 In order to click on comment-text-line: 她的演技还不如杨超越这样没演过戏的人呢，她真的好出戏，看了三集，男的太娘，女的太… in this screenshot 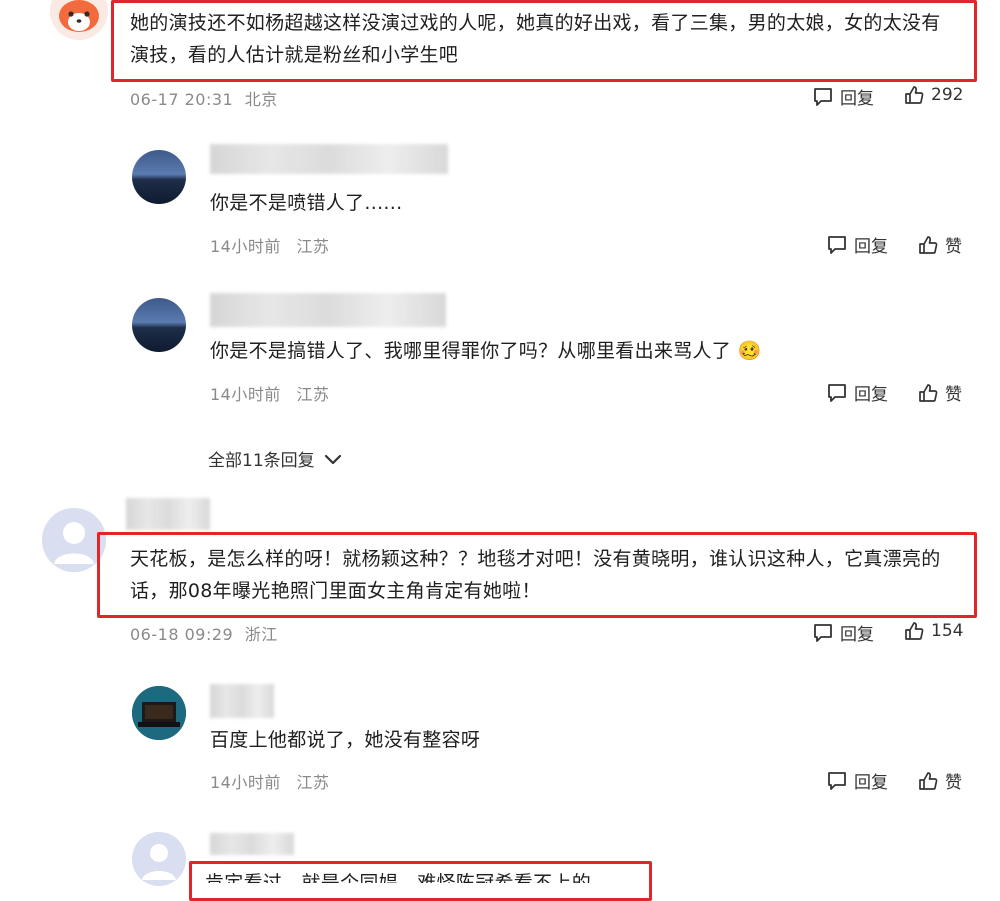, I will do `click(535, 23)`.